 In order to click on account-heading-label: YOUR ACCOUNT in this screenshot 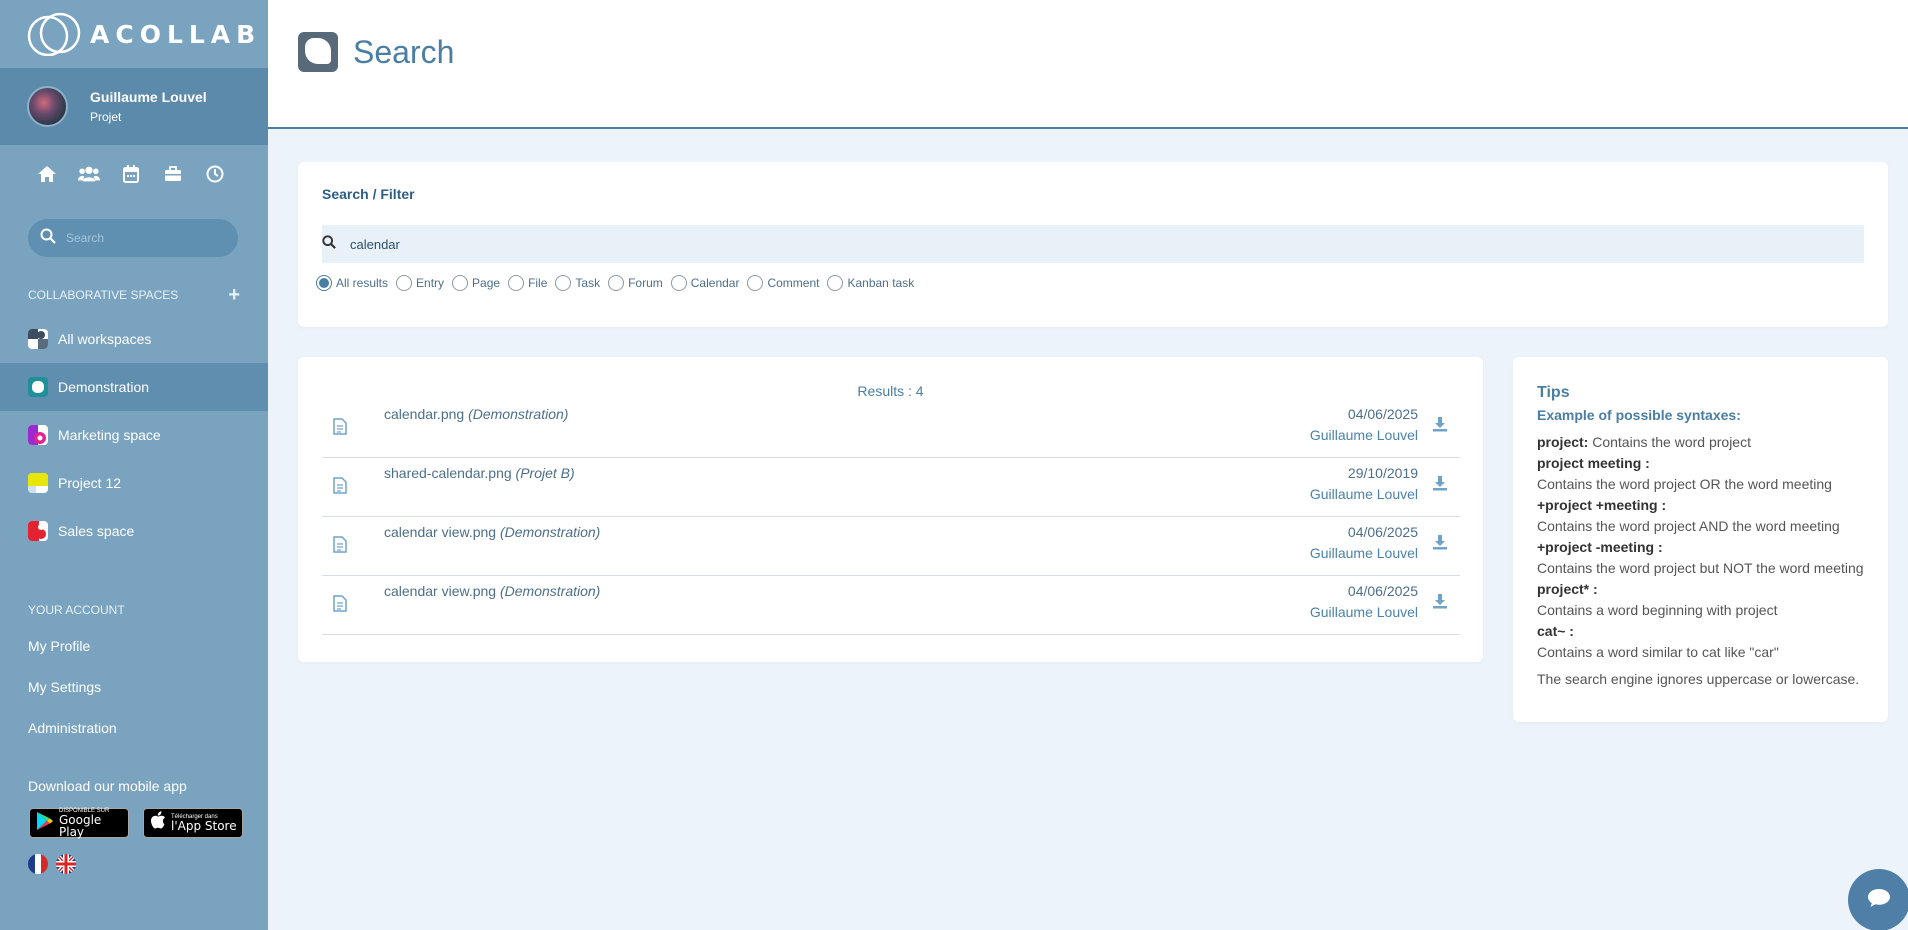, I will do `click(76, 610)`.